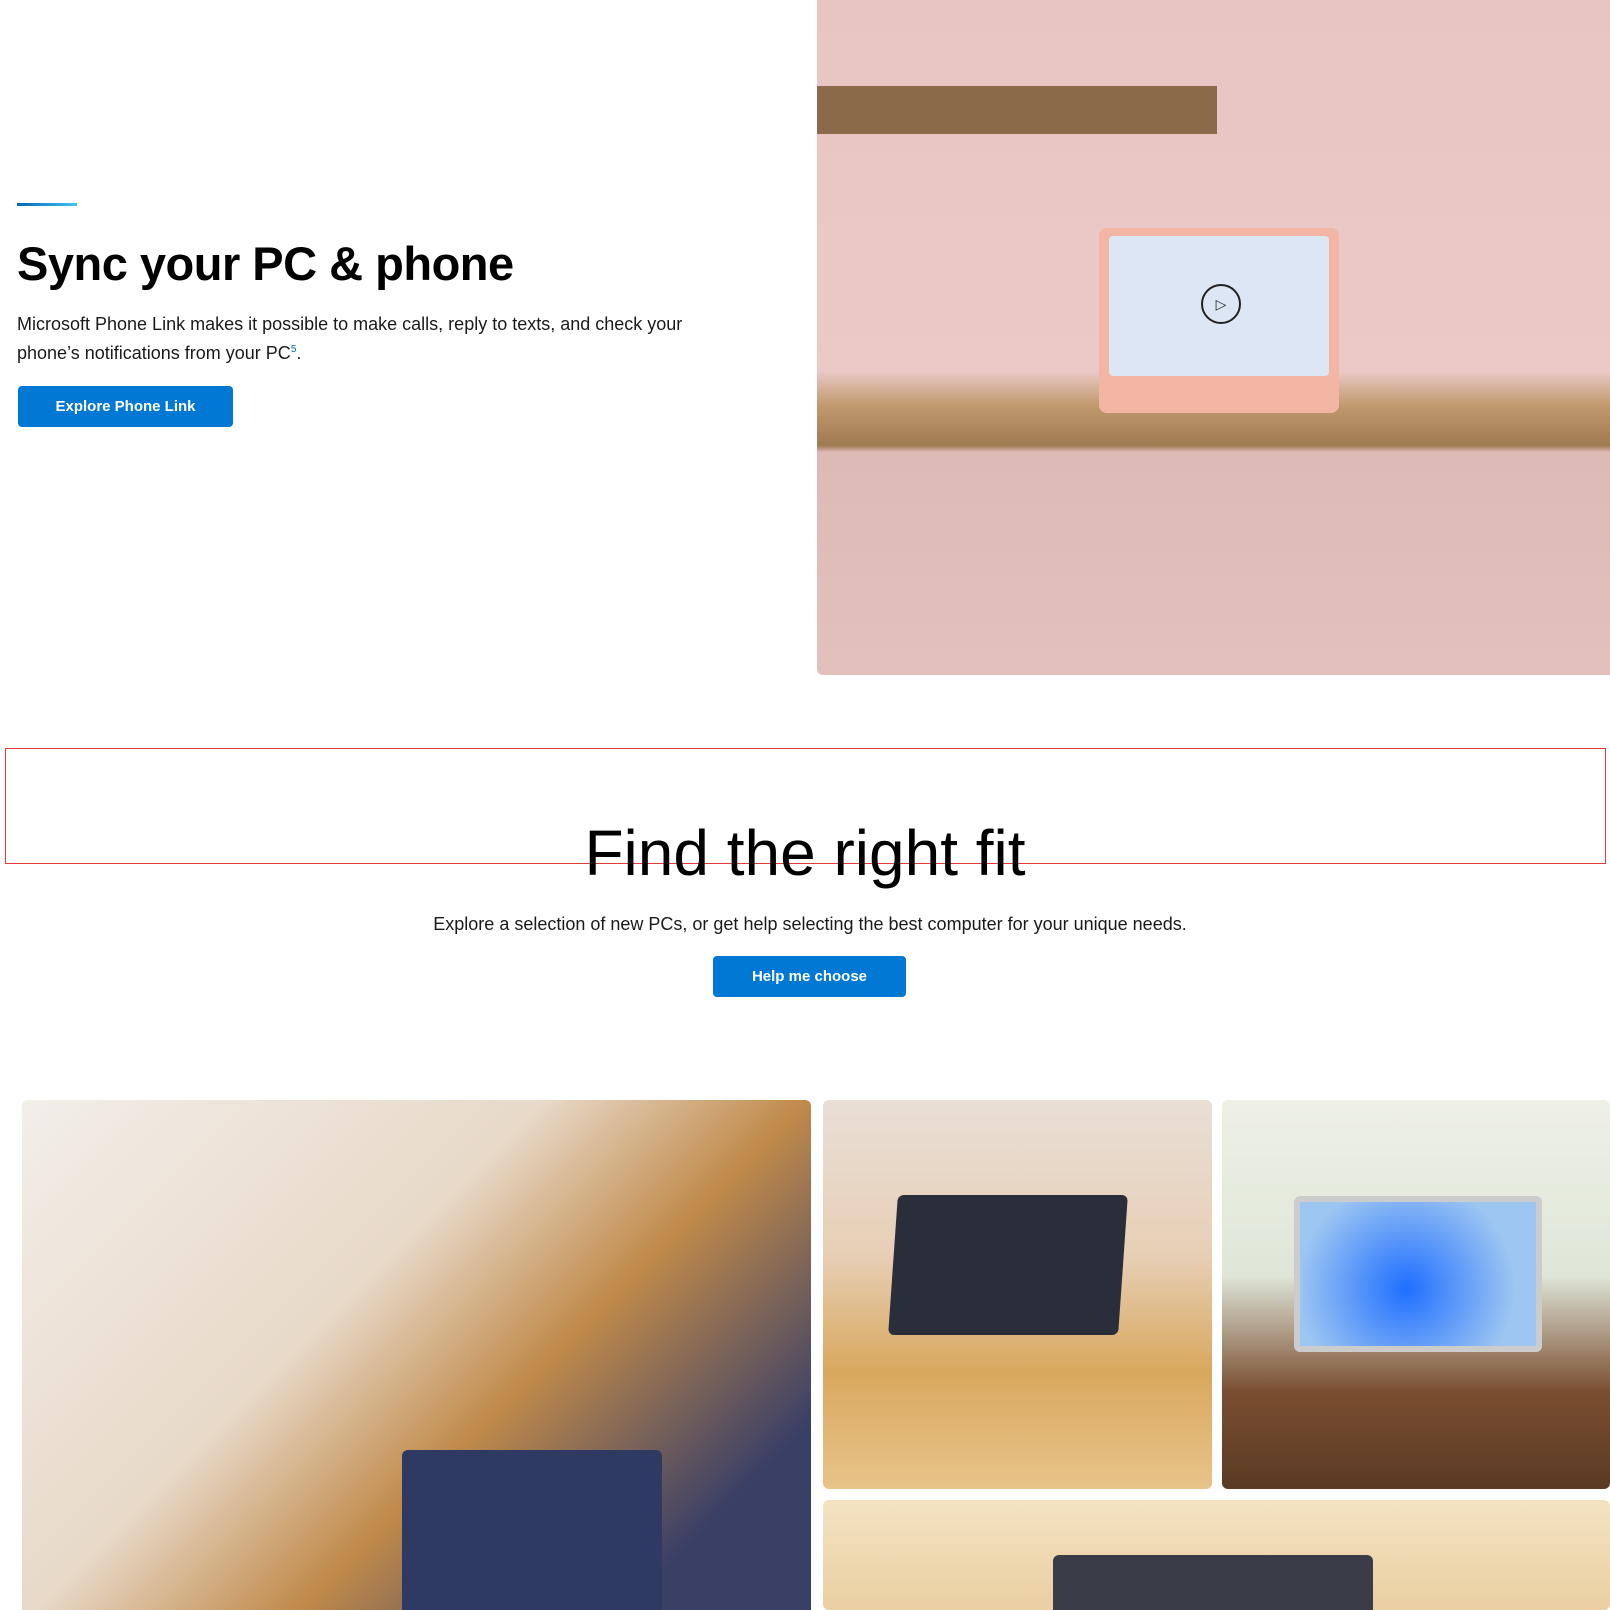 The width and height of the screenshot is (1610, 1610). I want to click on tablet-laptop-image, so click(1216, 1555).